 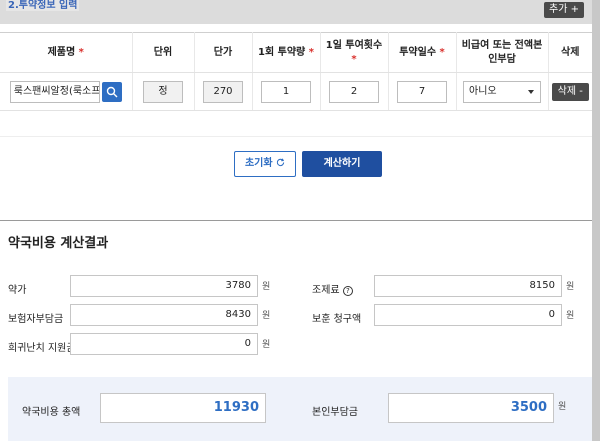 What do you see at coordinates (422, 52) in the screenshot?
I see `col-days: 투약일수 *` at bounding box center [422, 52].